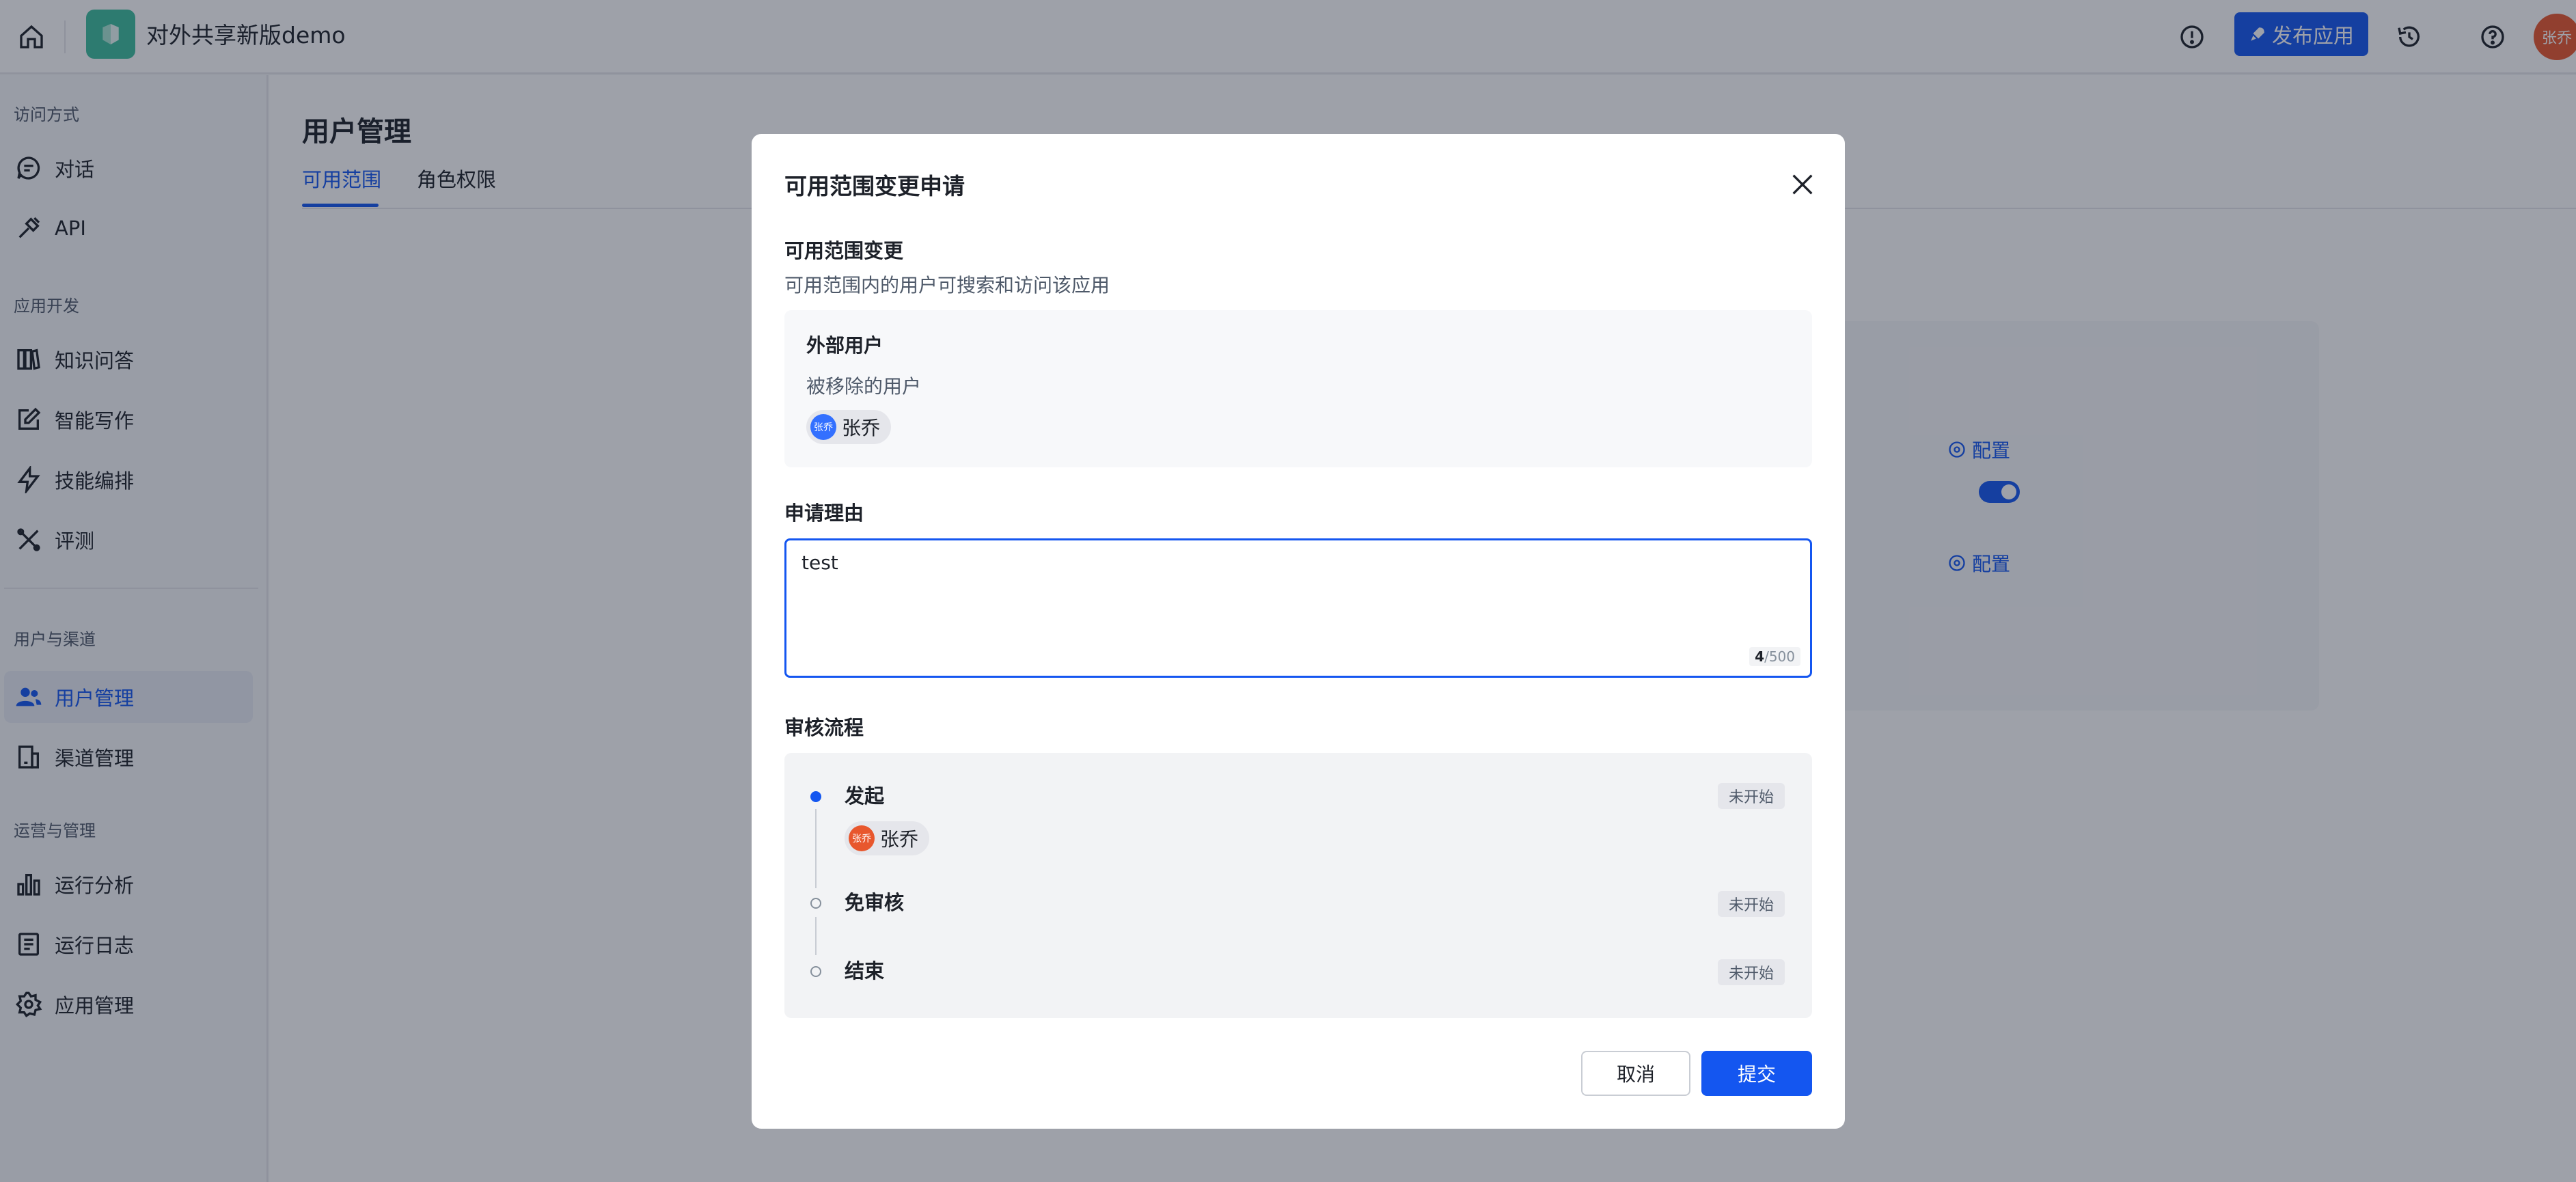  Describe the element at coordinates (874, 186) in the screenshot. I see `modal-title: 可用范围变更申请` at that location.